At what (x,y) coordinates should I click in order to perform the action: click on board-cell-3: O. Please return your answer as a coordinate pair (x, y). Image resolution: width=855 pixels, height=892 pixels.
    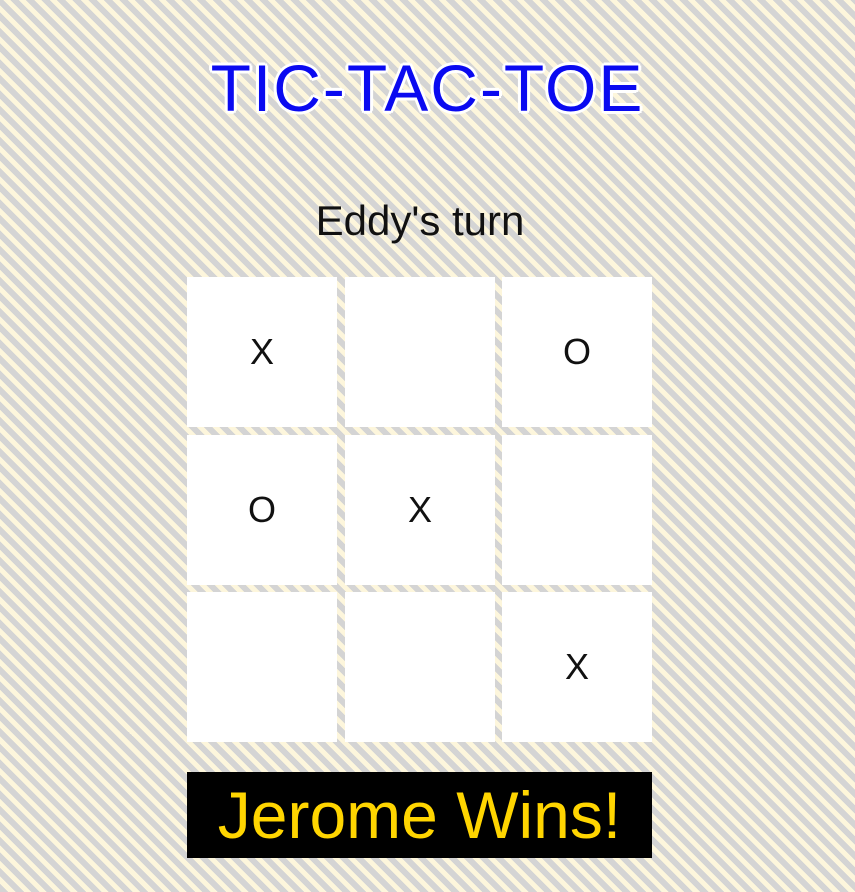
    Looking at the image, I should click on (577, 352).